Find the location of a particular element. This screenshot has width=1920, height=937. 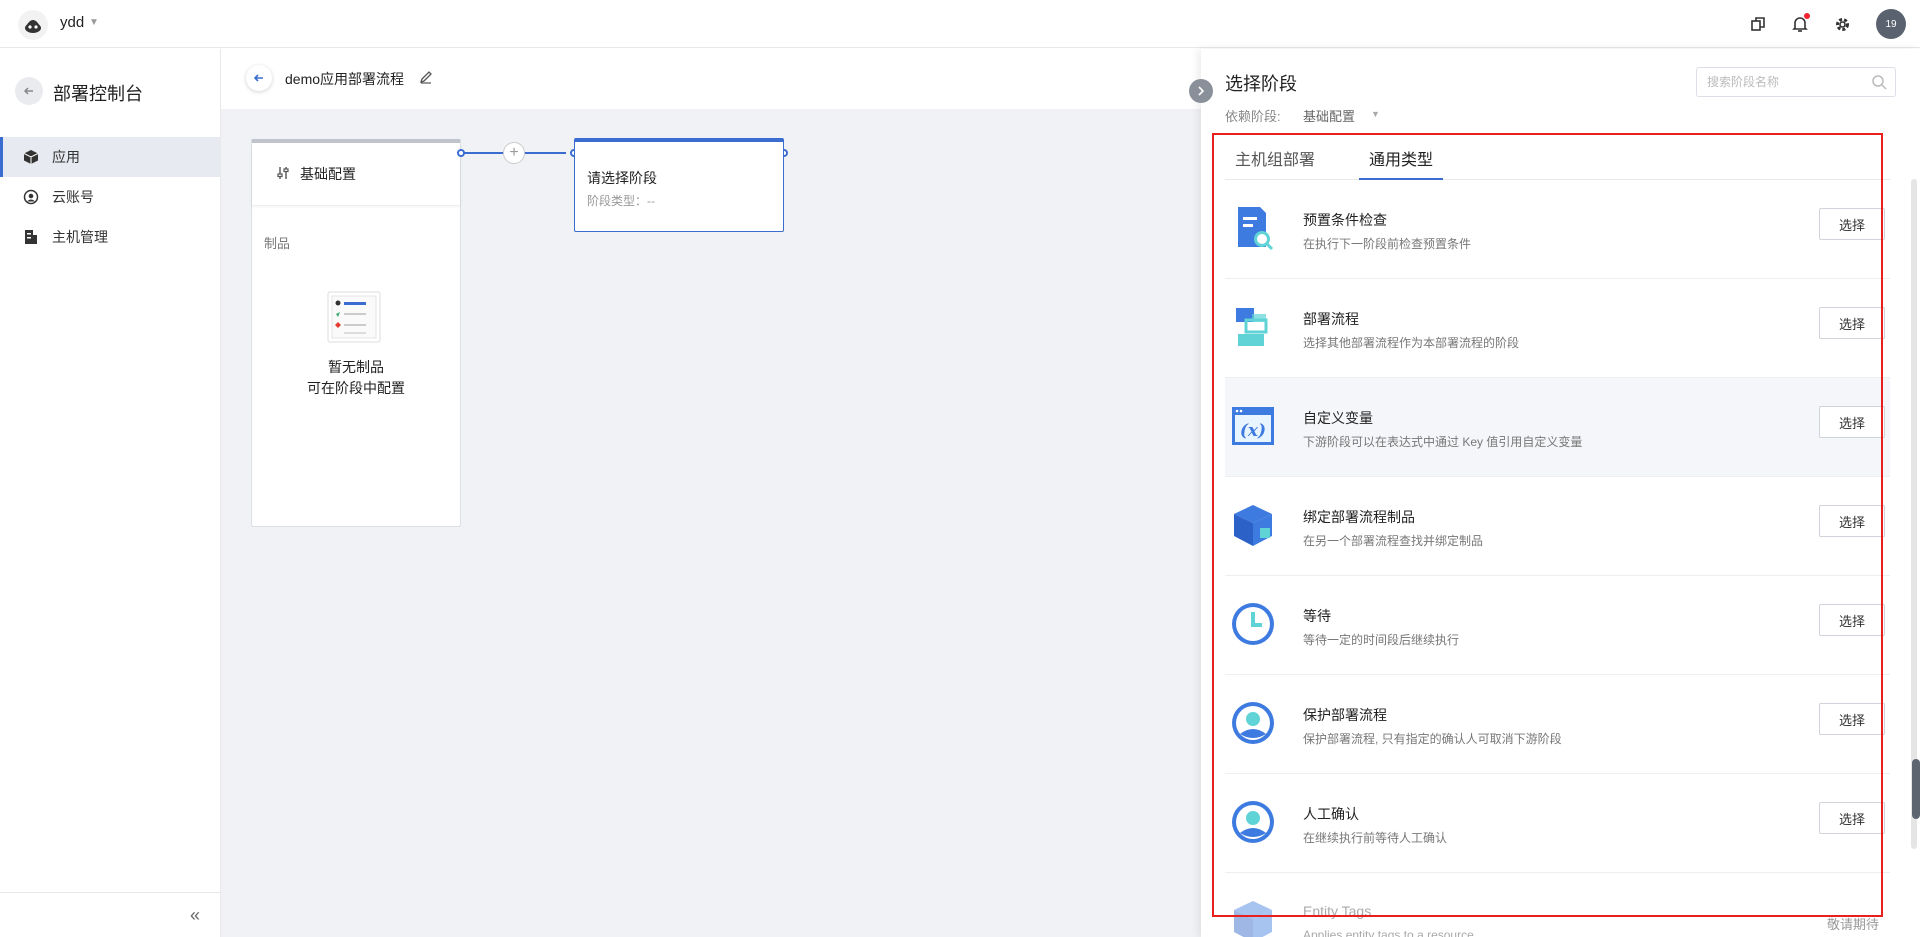

stage-header: 基础配置 is located at coordinates (356, 174).